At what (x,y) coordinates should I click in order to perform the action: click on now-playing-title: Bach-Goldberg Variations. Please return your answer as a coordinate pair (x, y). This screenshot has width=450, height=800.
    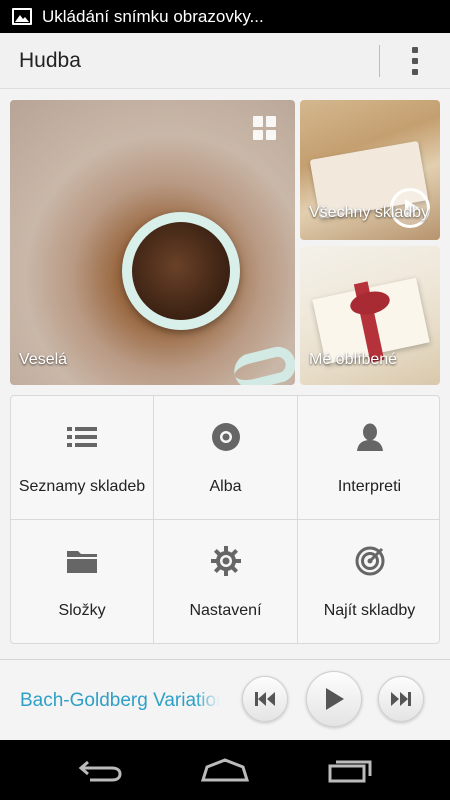
    Looking at the image, I should click on (120, 701).